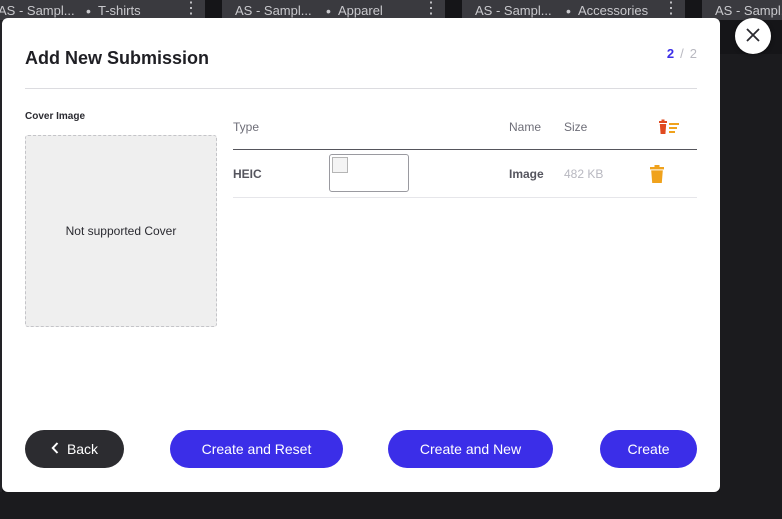 The image size is (782, 519). What do you see at coordinates (465, 149) in the screenshot?
I see `table-header-divider` at bounding box center [465, 149].